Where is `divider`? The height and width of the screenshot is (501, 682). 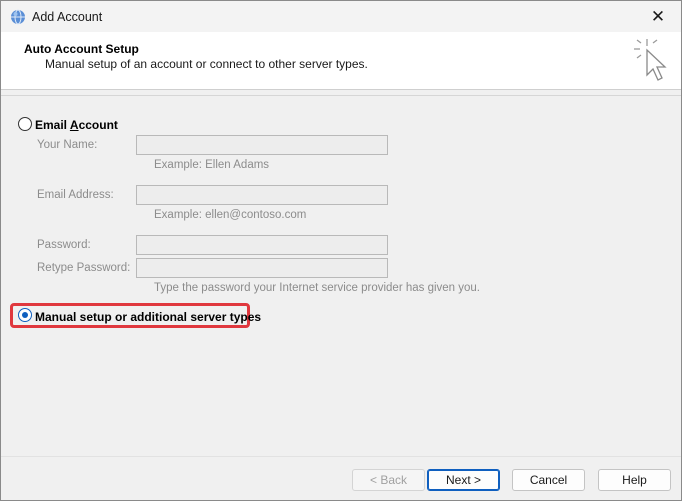 divider is located at coordinates (341, 95).